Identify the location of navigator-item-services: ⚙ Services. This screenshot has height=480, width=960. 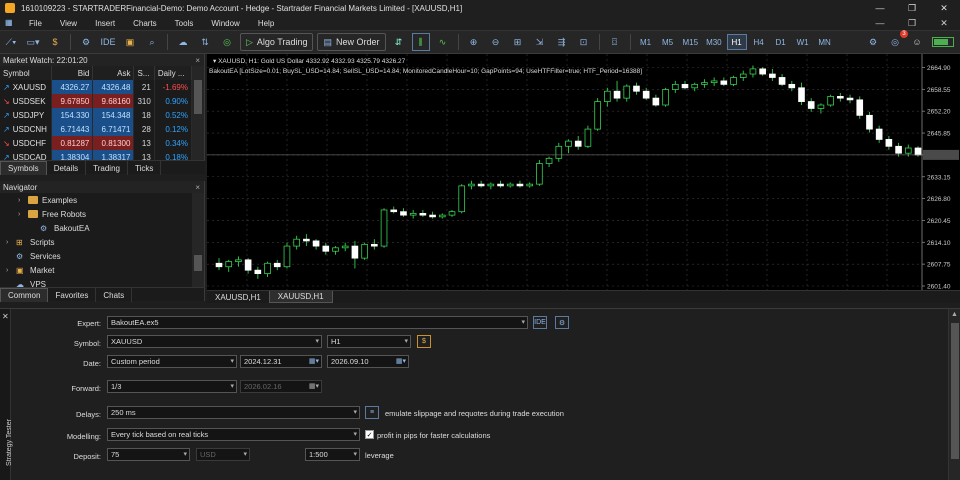
(102, 256).